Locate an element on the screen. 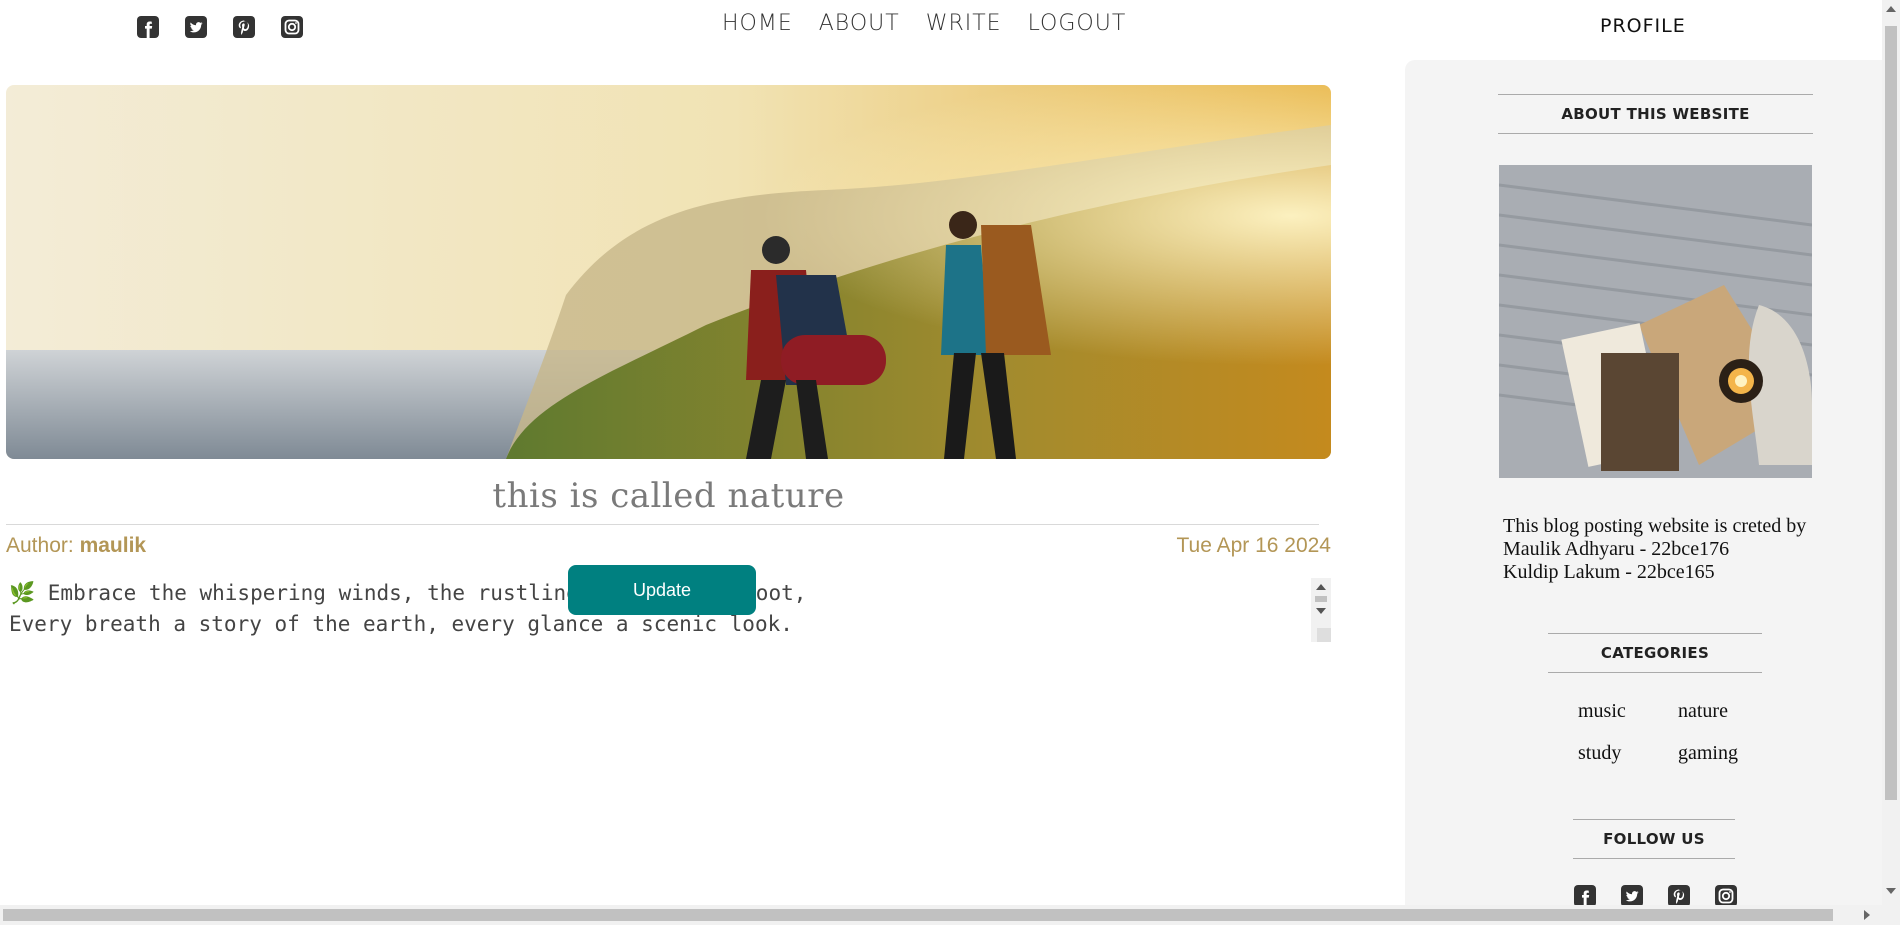  instagram-icon is located at coordinates (292, 27).